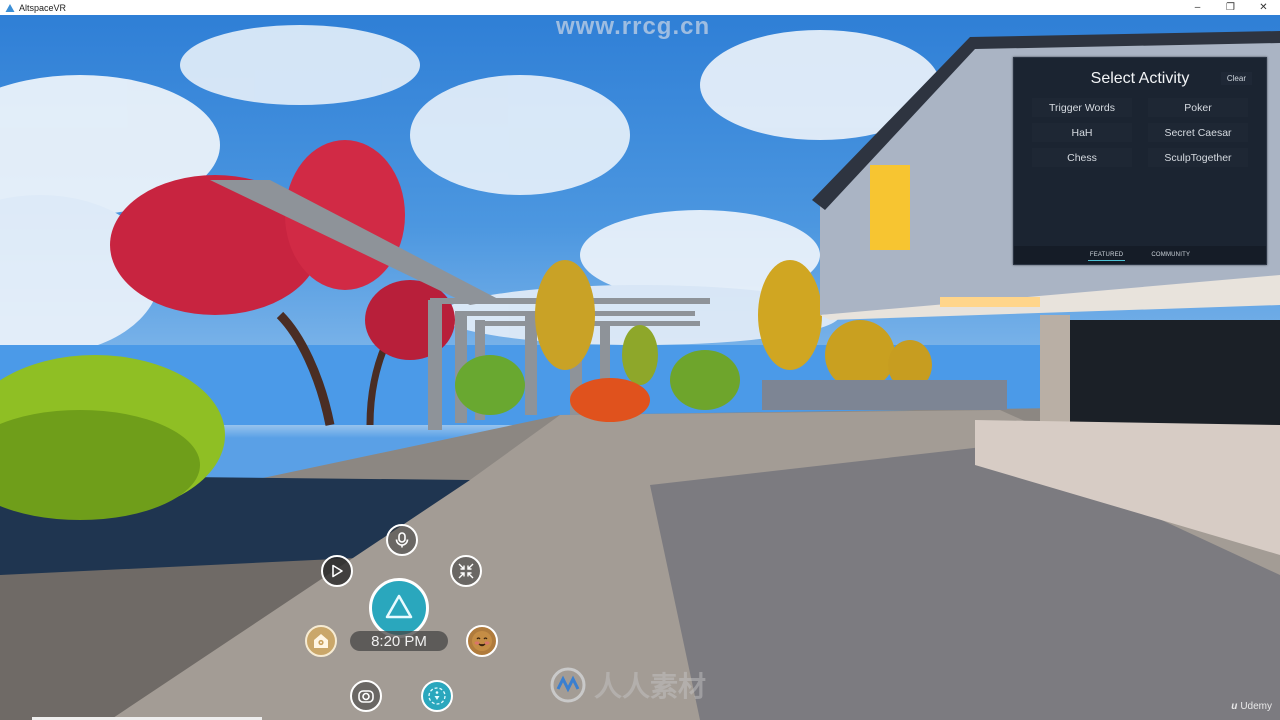 This screenshot has height=720, width=1280. Describe the element at coordinates (640, 7) in the screenshot. I see `title-bar: AltspaceVR – ❐ ✕` at that location.